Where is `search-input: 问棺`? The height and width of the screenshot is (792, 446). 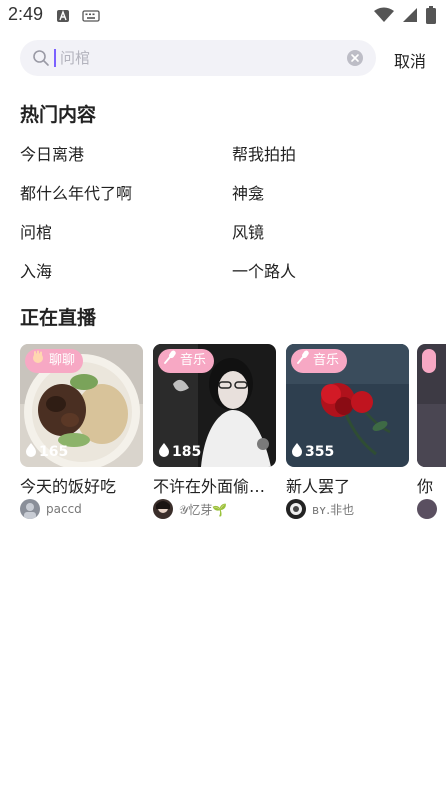 search-input: 问棺 is located at coordinates (198, 58).